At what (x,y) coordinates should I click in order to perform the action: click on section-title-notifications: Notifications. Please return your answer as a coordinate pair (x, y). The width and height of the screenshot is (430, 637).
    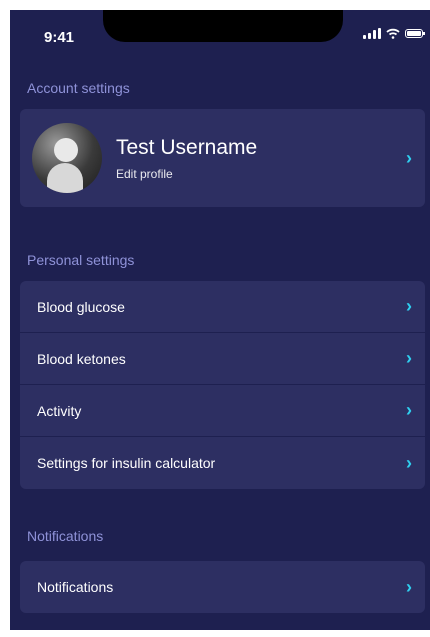
    Looking at the image, I should click on (65, 536).